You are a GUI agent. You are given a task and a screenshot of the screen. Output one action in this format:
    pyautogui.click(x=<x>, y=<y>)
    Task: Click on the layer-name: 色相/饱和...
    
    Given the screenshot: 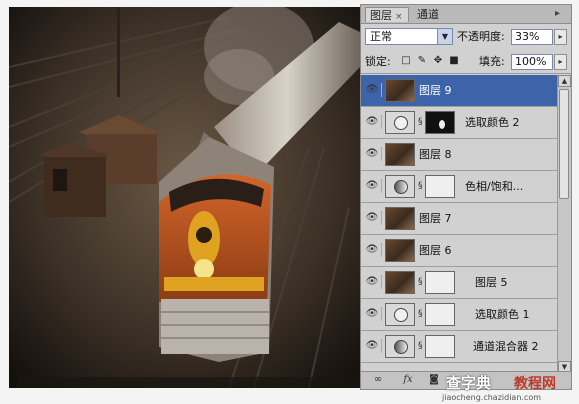 What is the action you would take?
    pyautogui.click(x=494, y=186)
    